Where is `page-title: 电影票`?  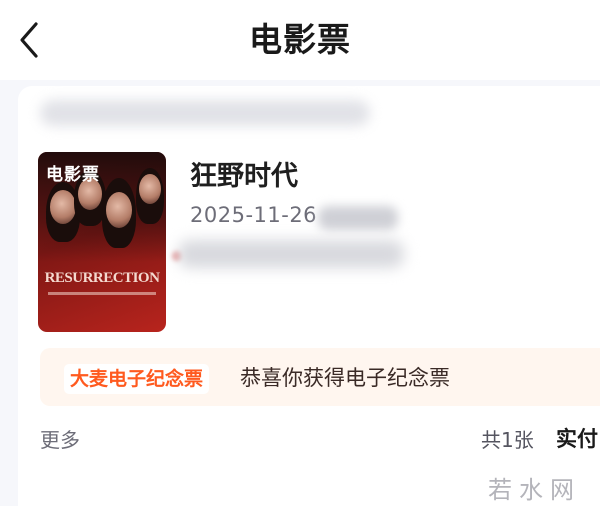 page-title: 电影票 is located at coordinates (300, 39).